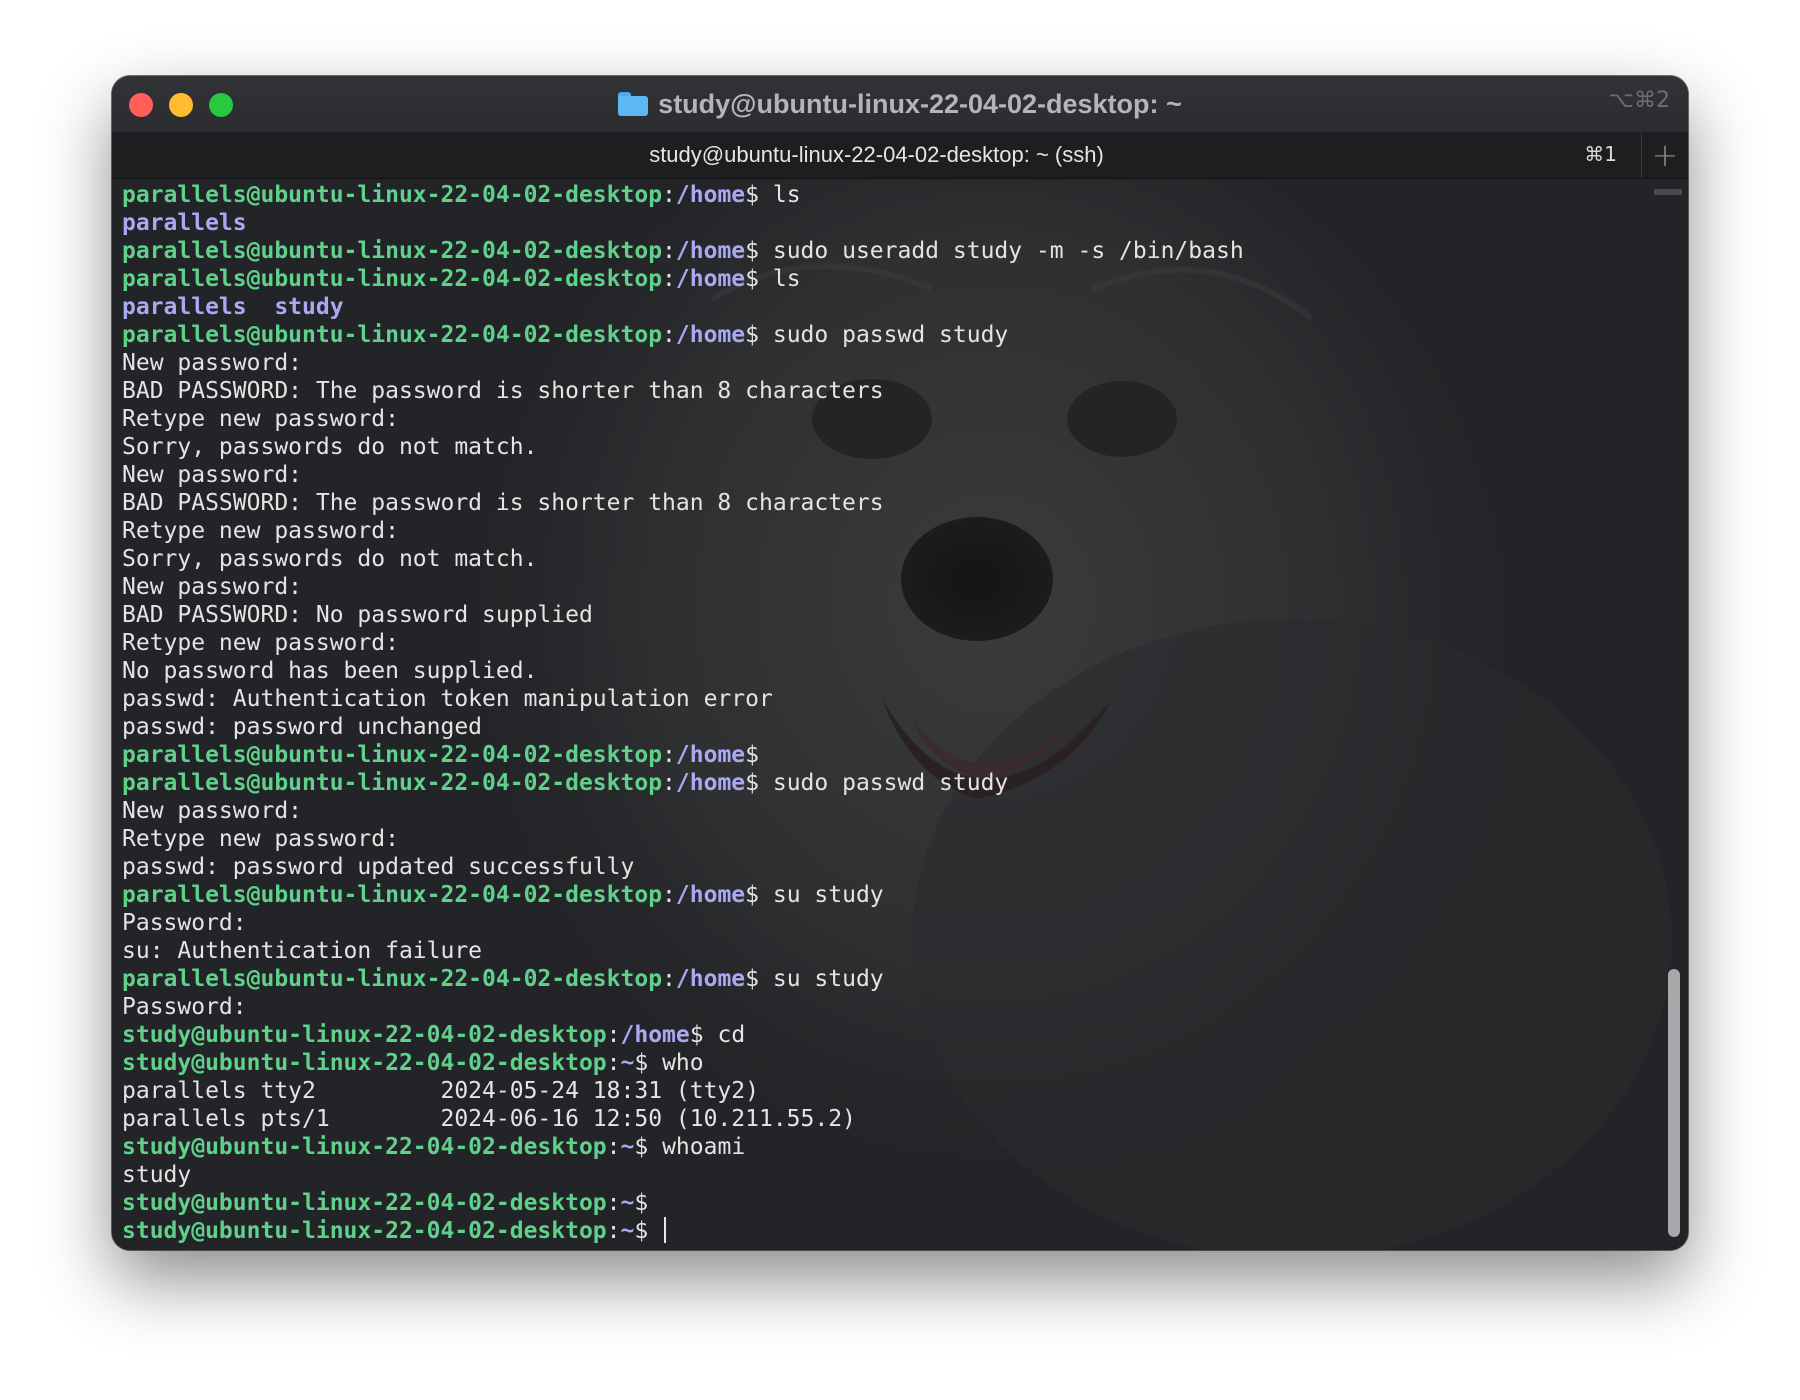 The height and width of the screenshot is (1400, 1800). I want to click on window-title-group: study@ubuntu-linux-22-04-02-desktop: ~, so click(900, 104).